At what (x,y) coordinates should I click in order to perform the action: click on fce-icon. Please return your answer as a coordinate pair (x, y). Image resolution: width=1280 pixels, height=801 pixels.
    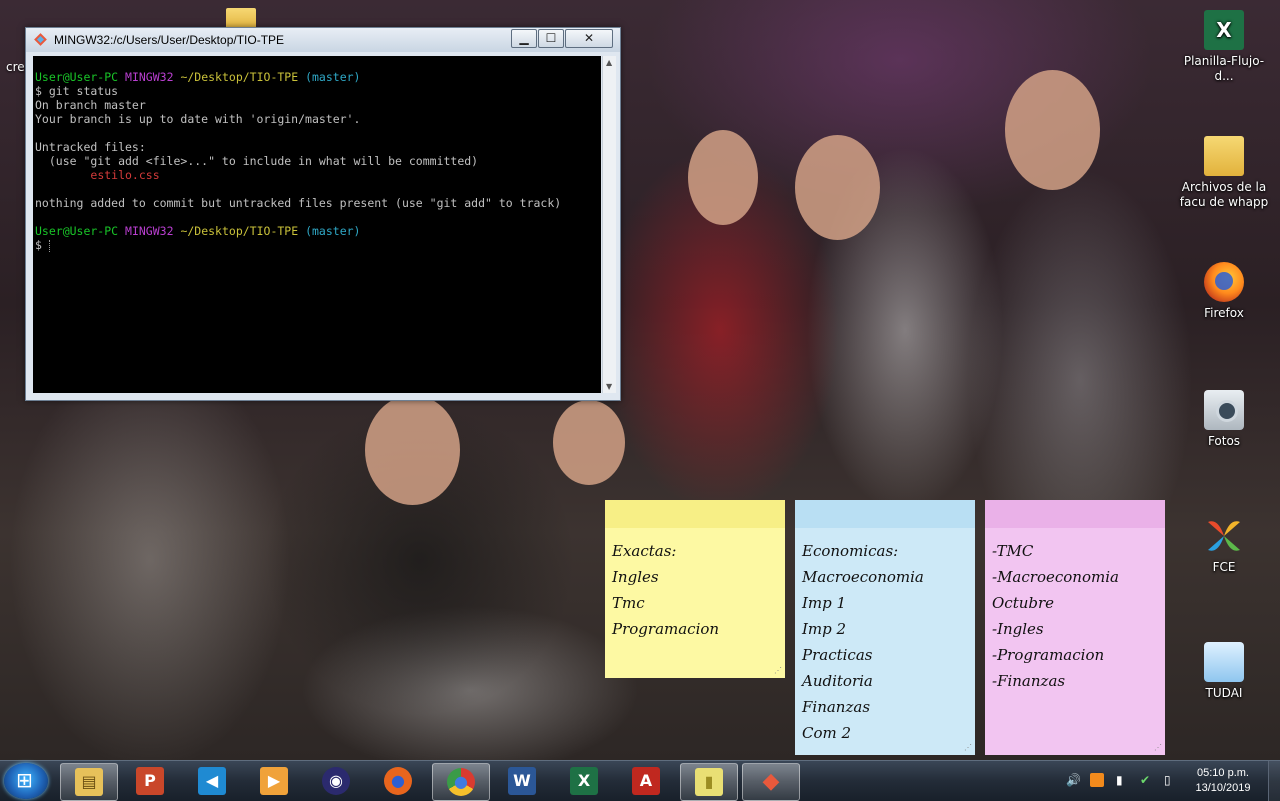
    Looking at the image, I should click on (1224, 536).